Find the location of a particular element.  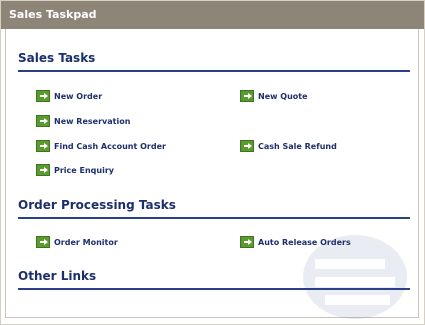

task-label: Find Cash Account Order is located at coordinates (110, 146).